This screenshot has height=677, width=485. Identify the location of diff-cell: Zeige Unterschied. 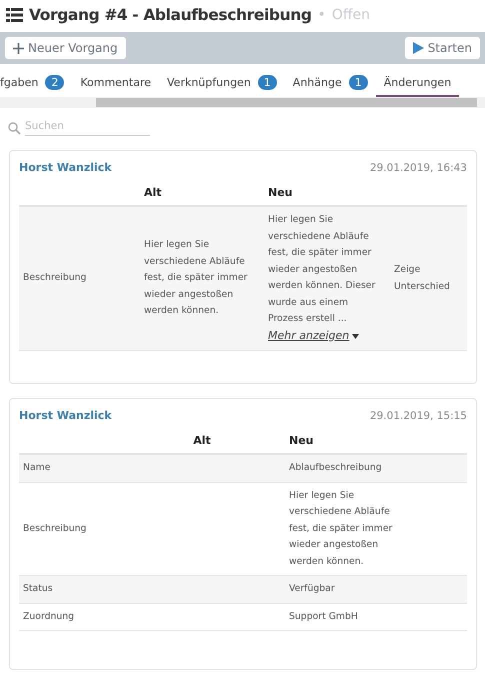
(428, 278).